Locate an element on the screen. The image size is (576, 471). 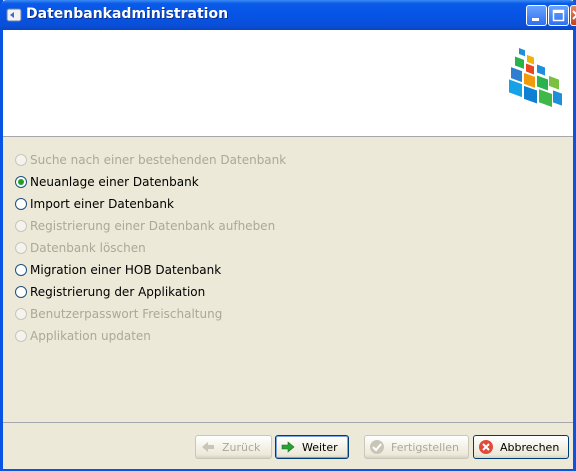
close-button is located at coordinates (573, 15).